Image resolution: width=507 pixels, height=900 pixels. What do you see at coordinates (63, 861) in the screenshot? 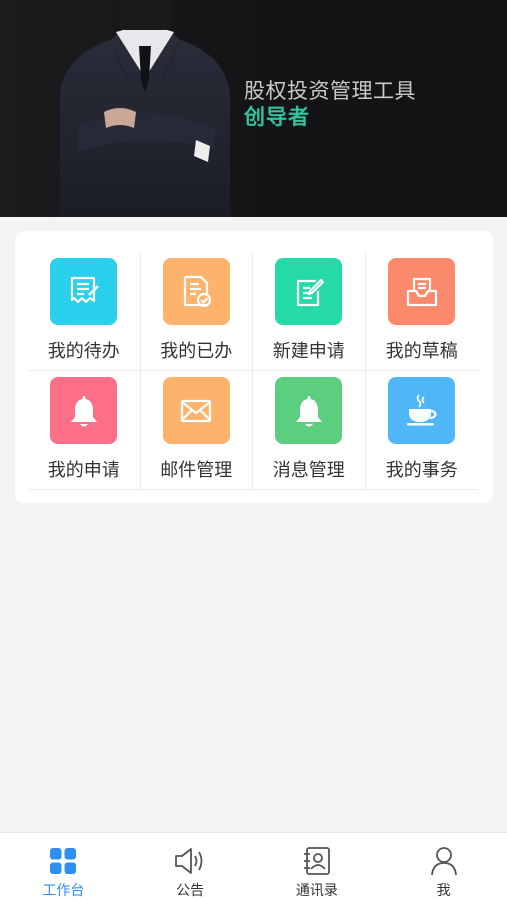
I see `grid-icon` at bounding box center [63, 861].